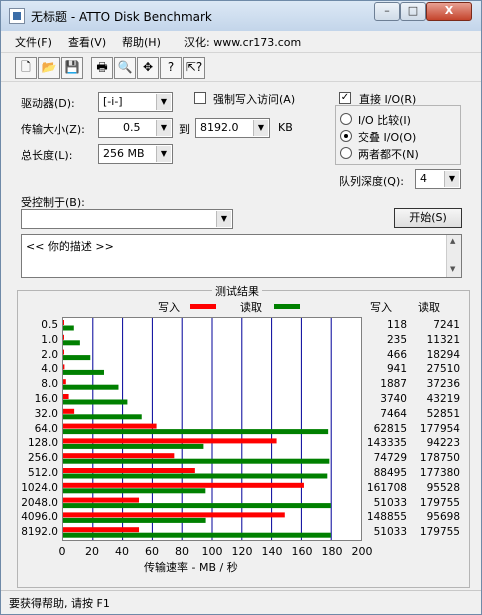 The width and height of the screenshot is (482, 615). What do you see at coordinates (102, 68) in the screenshot?
I see `print-icon: 🖶` at bounding box center [102, 68].